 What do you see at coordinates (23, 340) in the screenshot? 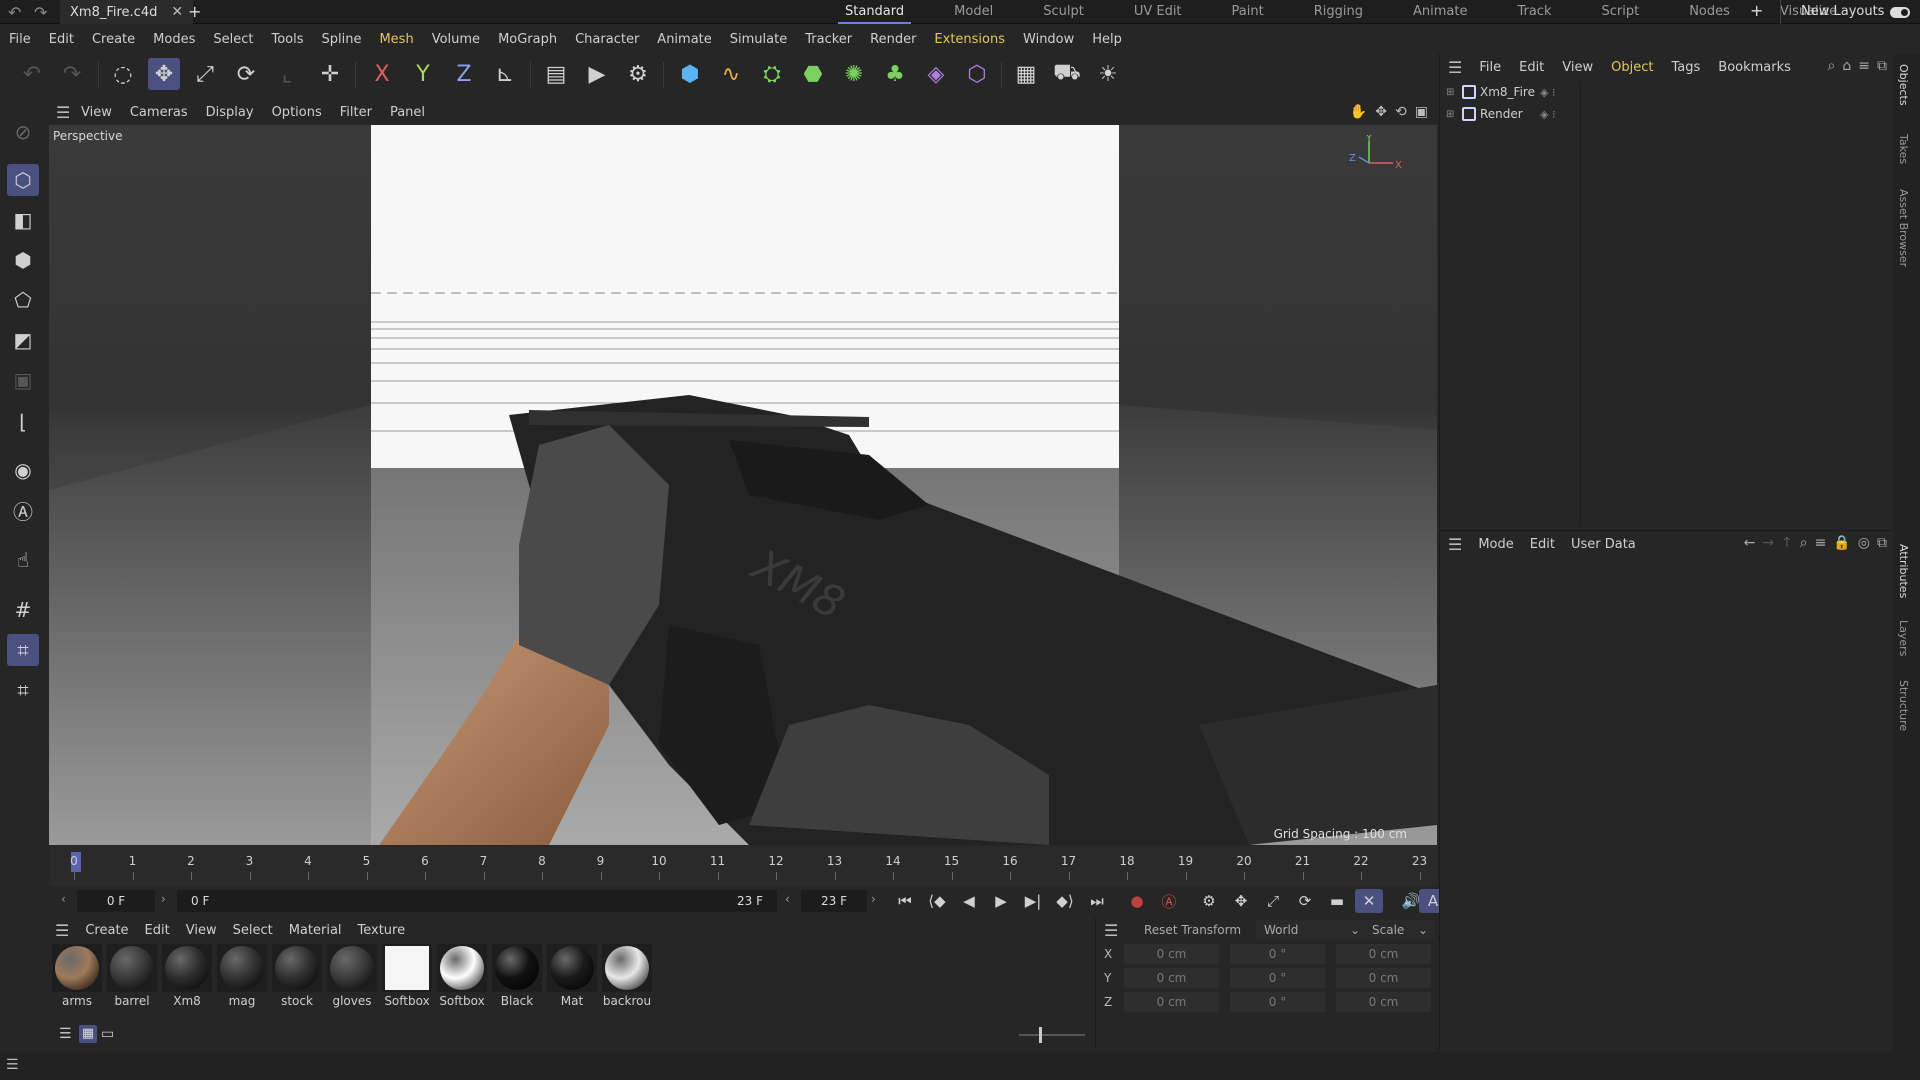
I see `polygons-mode-icon: ◩` at bounding box center [23, 340].